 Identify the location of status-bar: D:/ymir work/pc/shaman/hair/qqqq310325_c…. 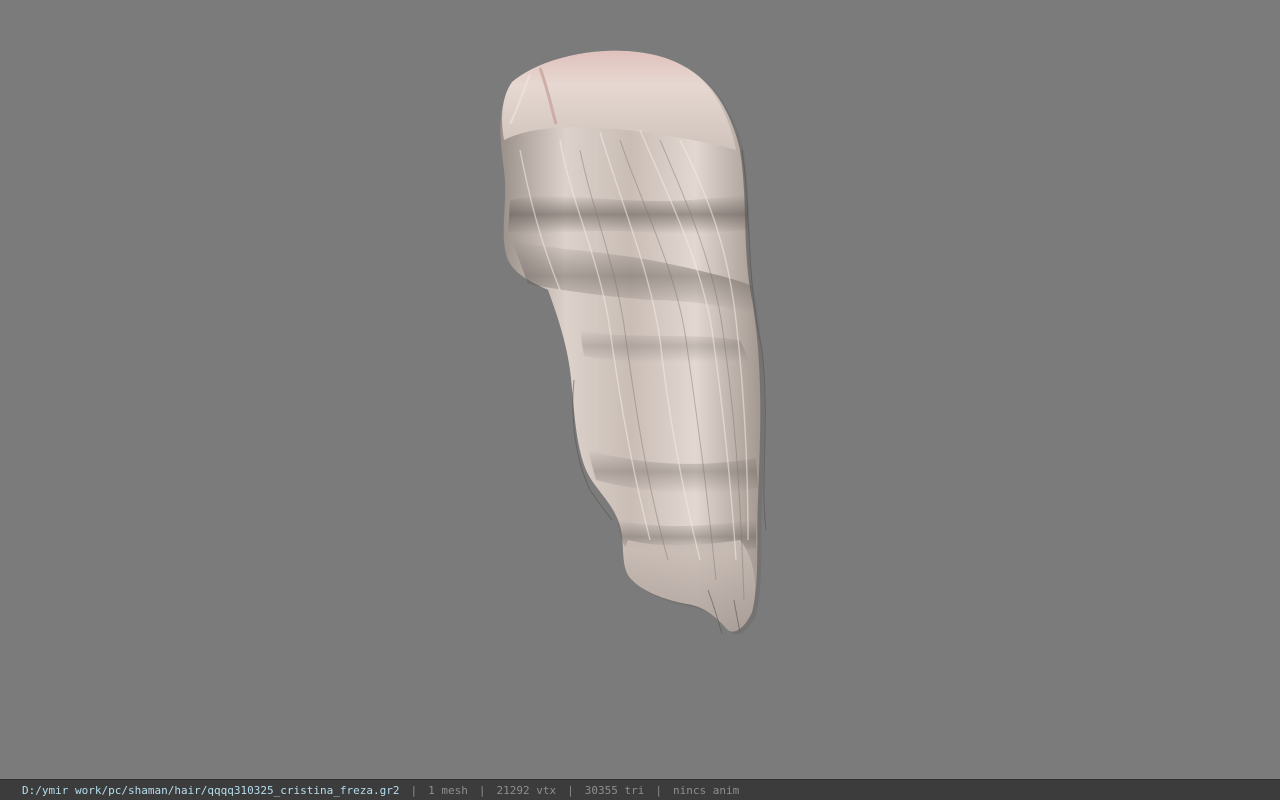
(640, 789).